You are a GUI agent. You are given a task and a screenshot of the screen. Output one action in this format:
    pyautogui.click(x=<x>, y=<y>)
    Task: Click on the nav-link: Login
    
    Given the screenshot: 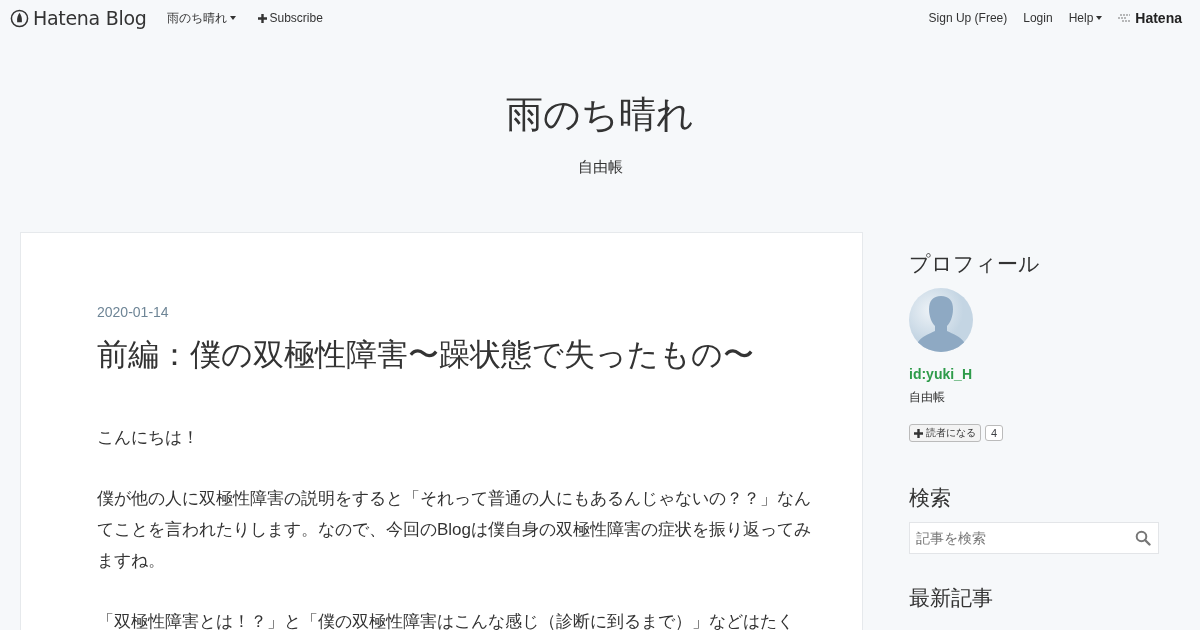 What is the action you would take?
    pyautogui.click(x=1038, y=18)
    